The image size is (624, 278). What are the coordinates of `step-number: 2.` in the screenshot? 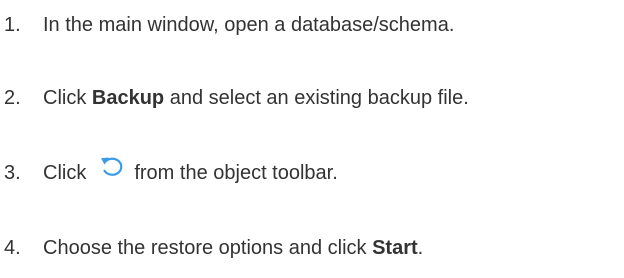 It's located at (12, 97).